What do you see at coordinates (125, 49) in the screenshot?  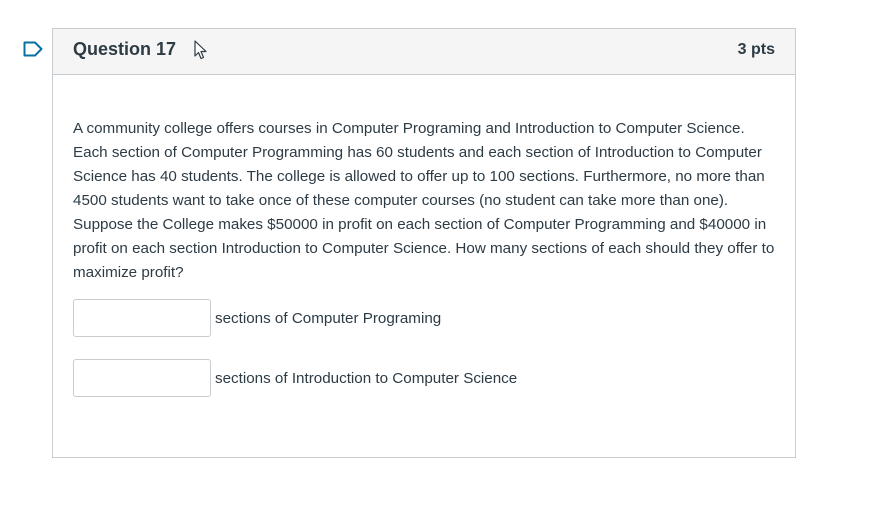 I see `question-title: Question 17` at bounding box center [125, 49].